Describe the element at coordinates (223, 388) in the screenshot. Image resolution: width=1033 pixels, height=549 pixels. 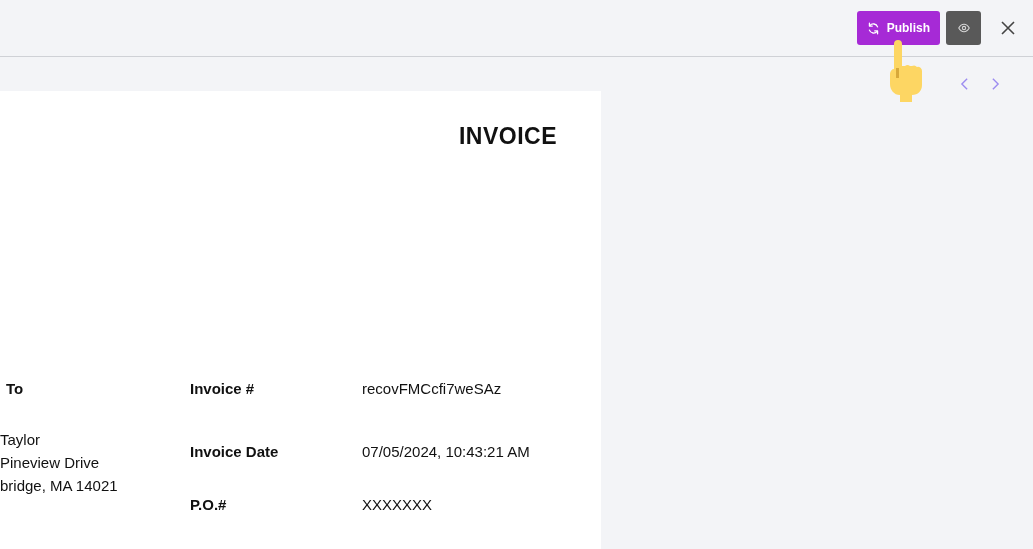
I see `field-label: Invoice #` at that location.